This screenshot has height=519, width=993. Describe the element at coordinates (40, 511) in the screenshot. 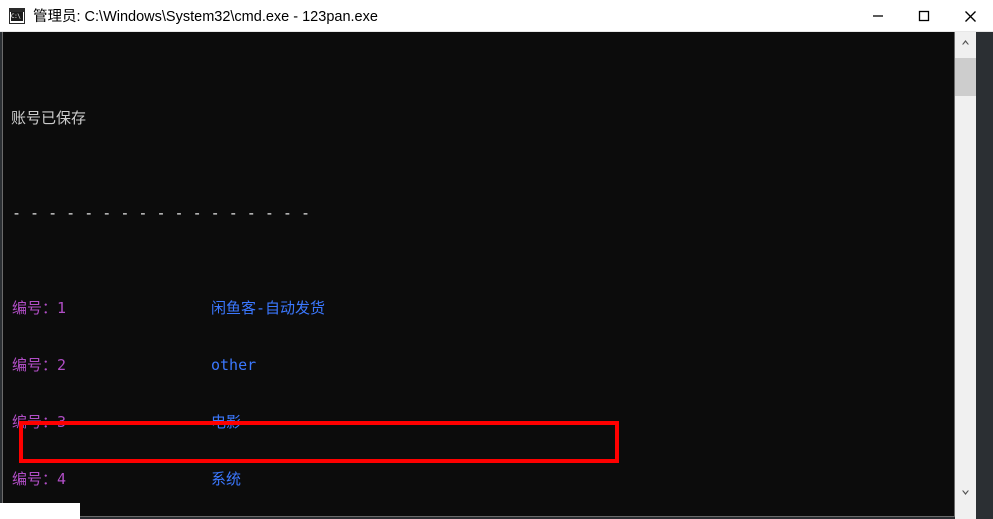

I see `window-bottom-left-frame` at that location.